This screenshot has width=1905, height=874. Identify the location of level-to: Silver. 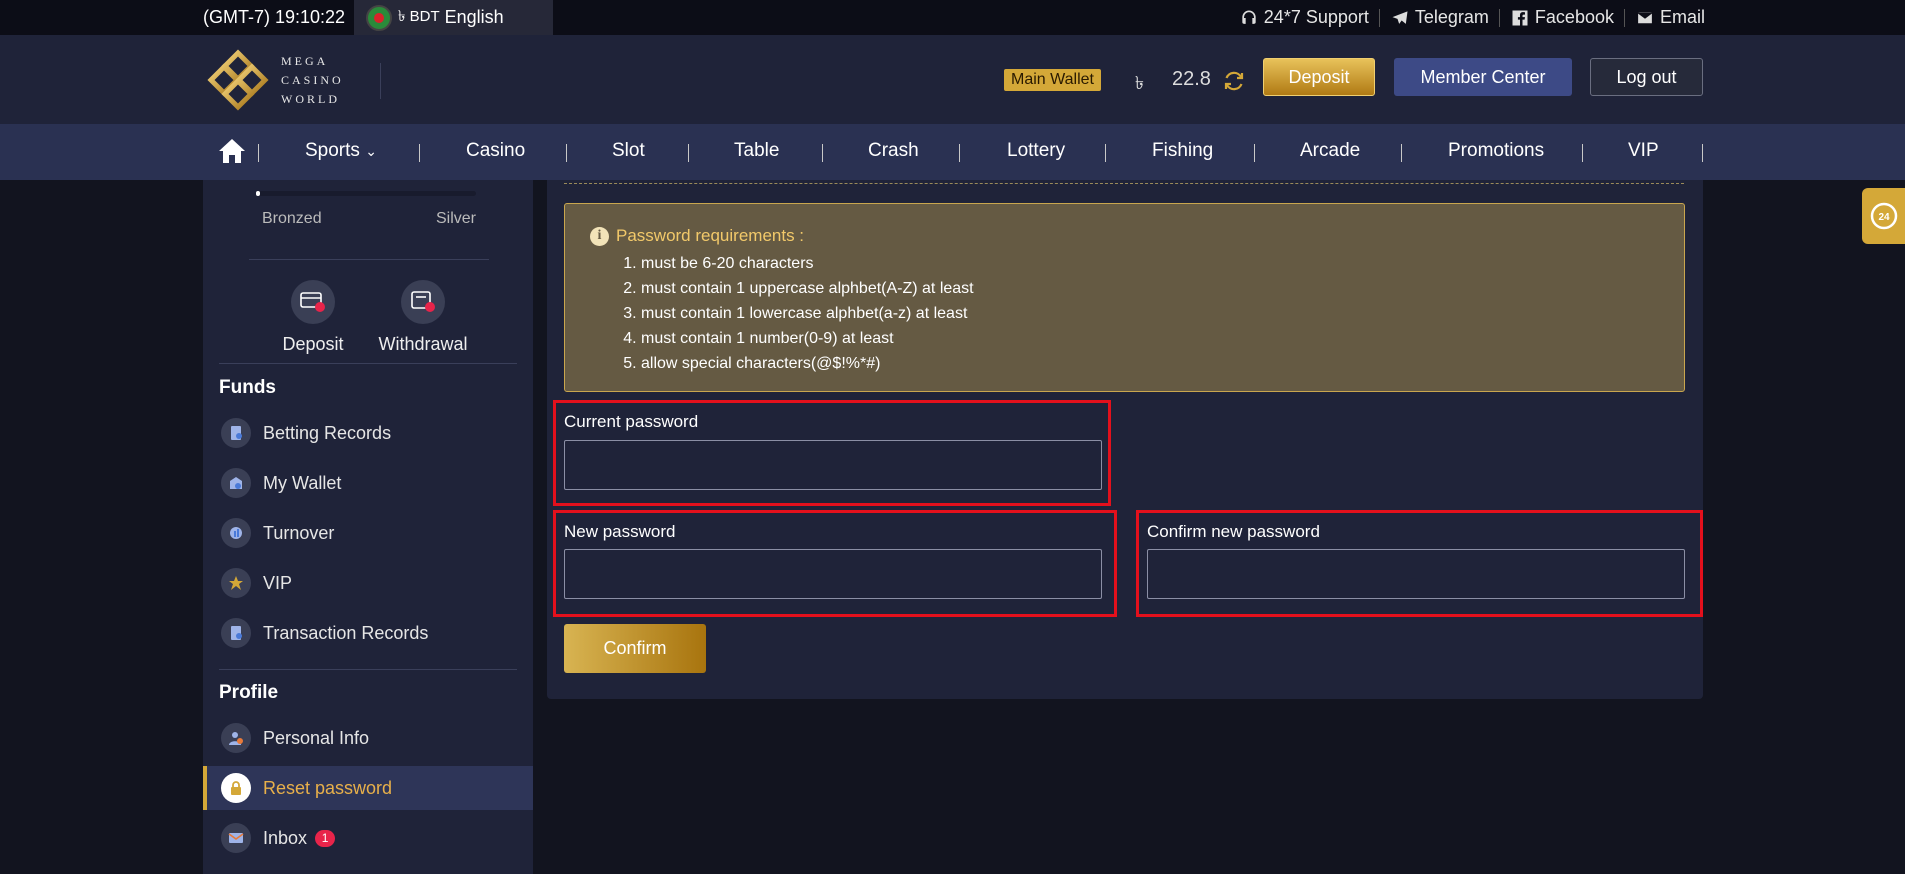
(456, 218).